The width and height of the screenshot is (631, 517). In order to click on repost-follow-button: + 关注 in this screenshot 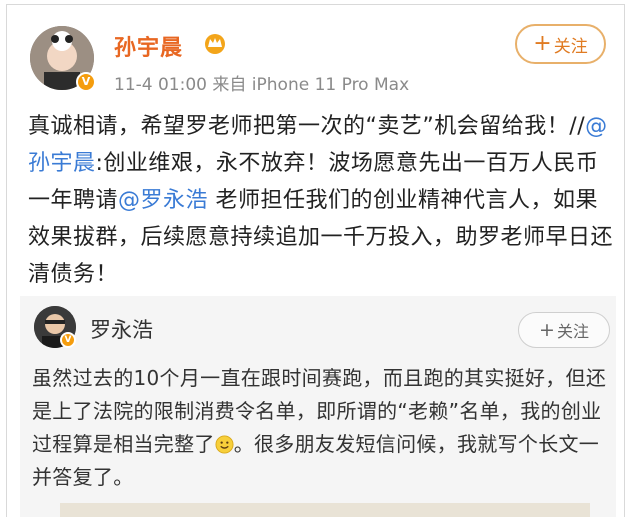, I will do `click(564, 330)`.